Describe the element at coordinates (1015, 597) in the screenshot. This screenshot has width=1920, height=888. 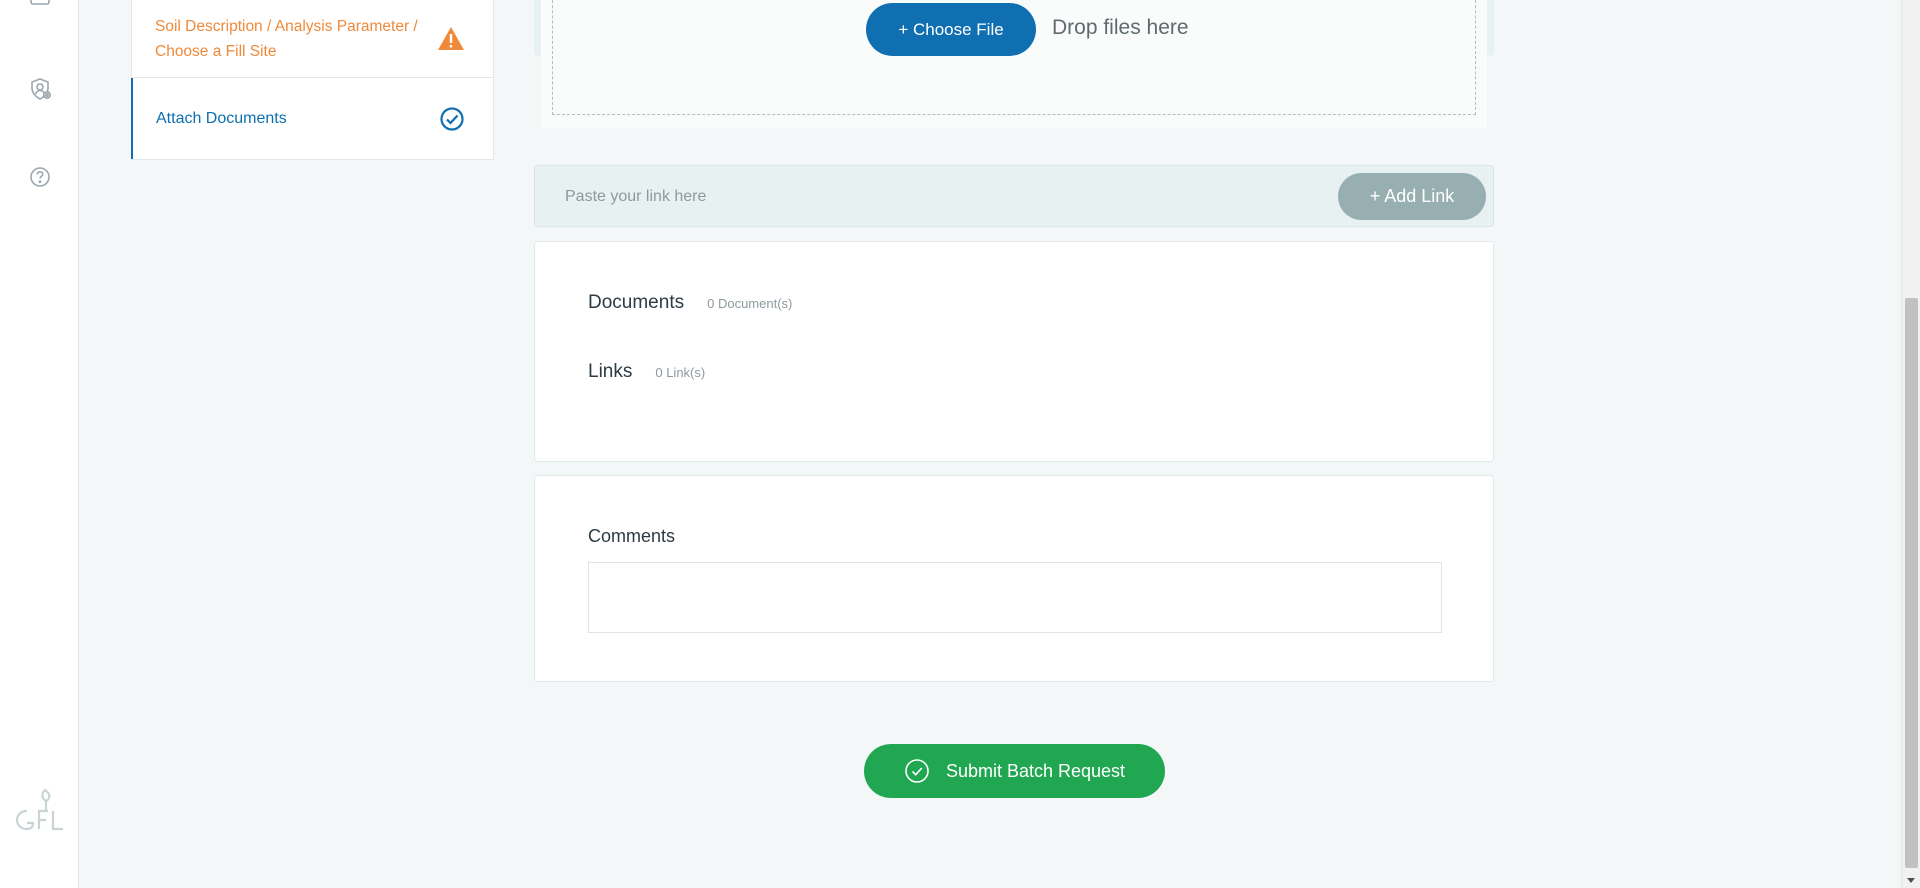
I see `comments-textarea` at that location.